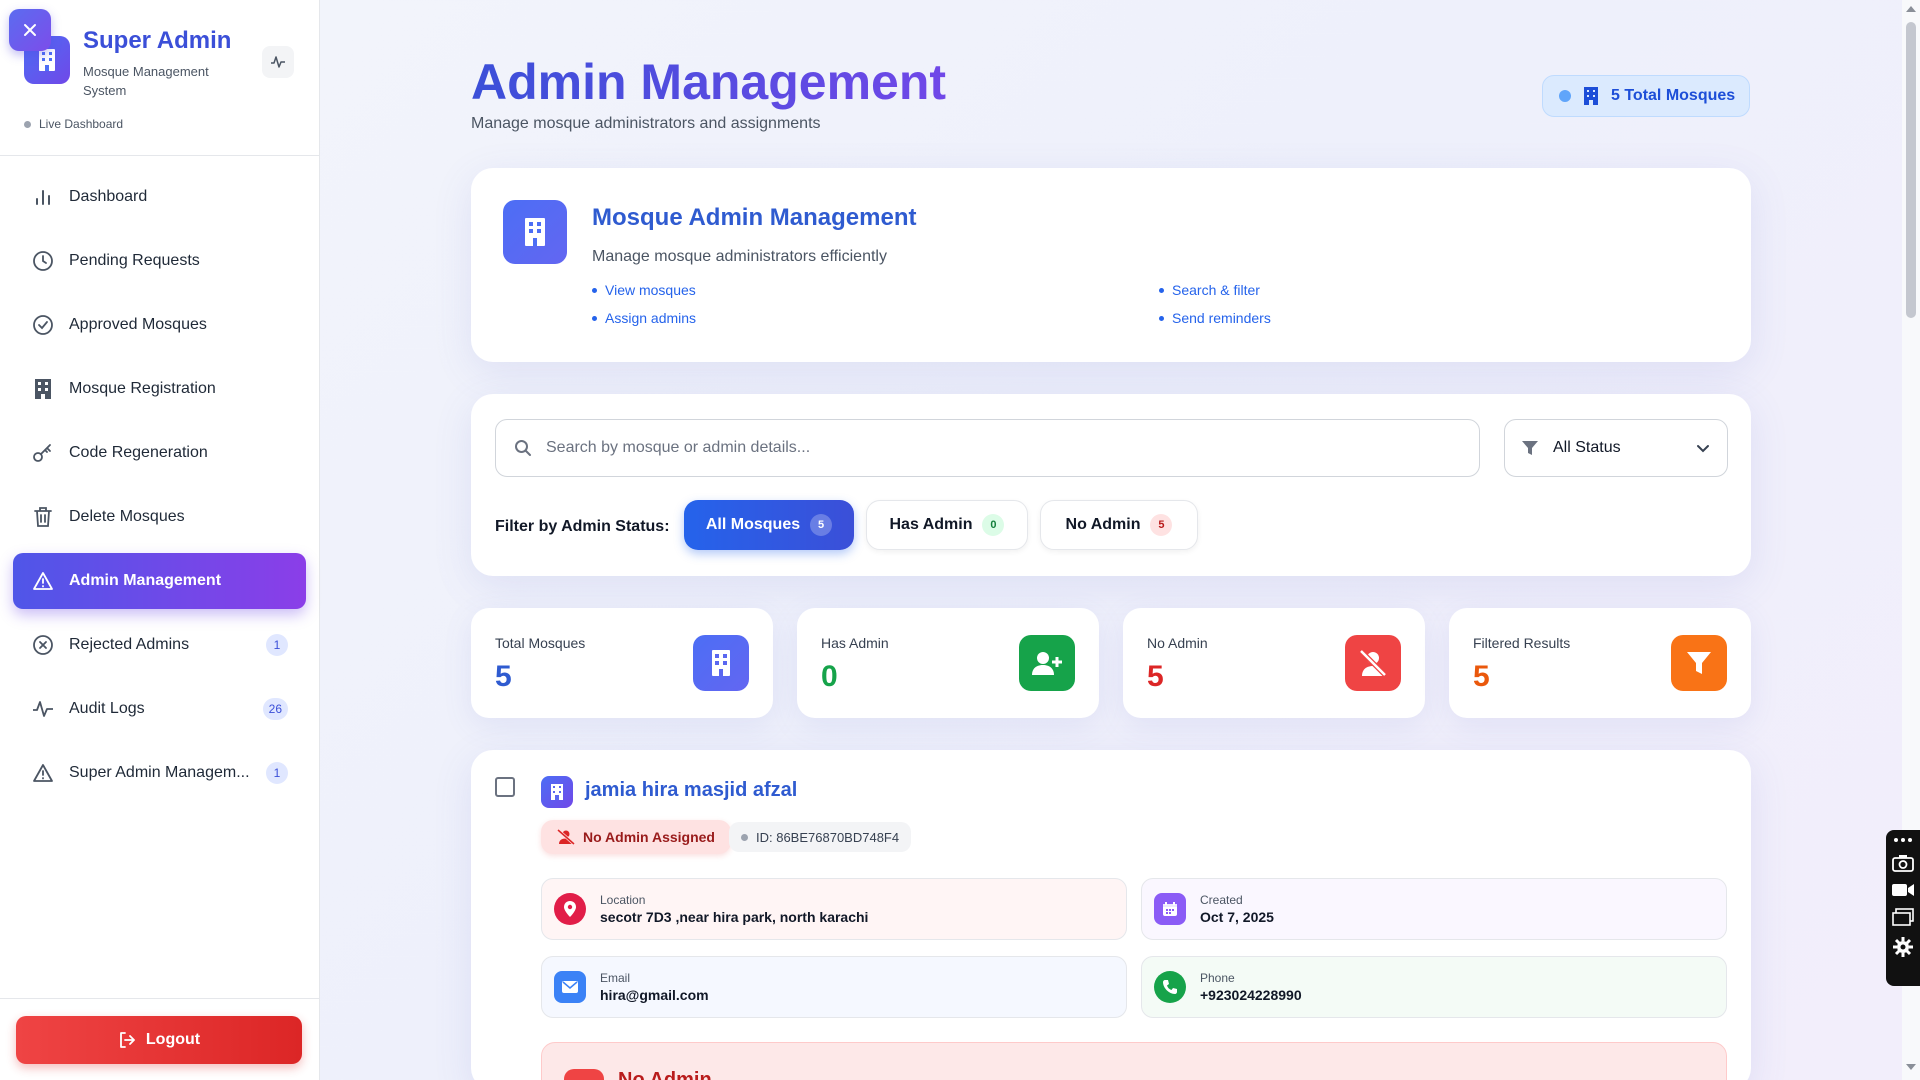 The height and width of the screenshot is (1080, 1920). I want to click on chip-has-admin: Has Admin 0, so click(947, 525).